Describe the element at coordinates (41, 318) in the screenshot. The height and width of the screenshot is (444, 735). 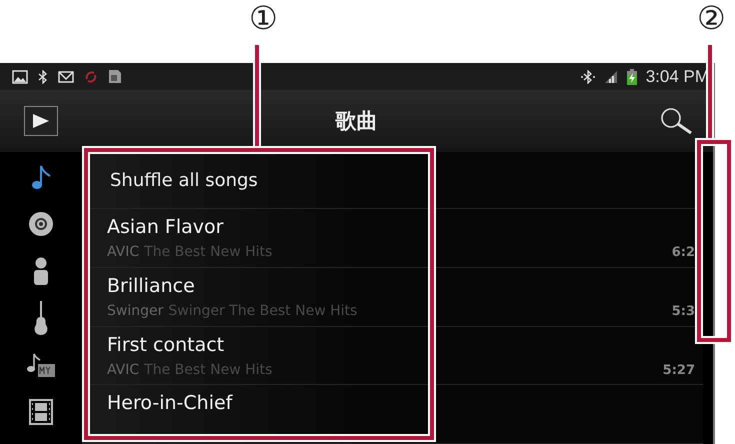
I see `guitar-icon` at that location.